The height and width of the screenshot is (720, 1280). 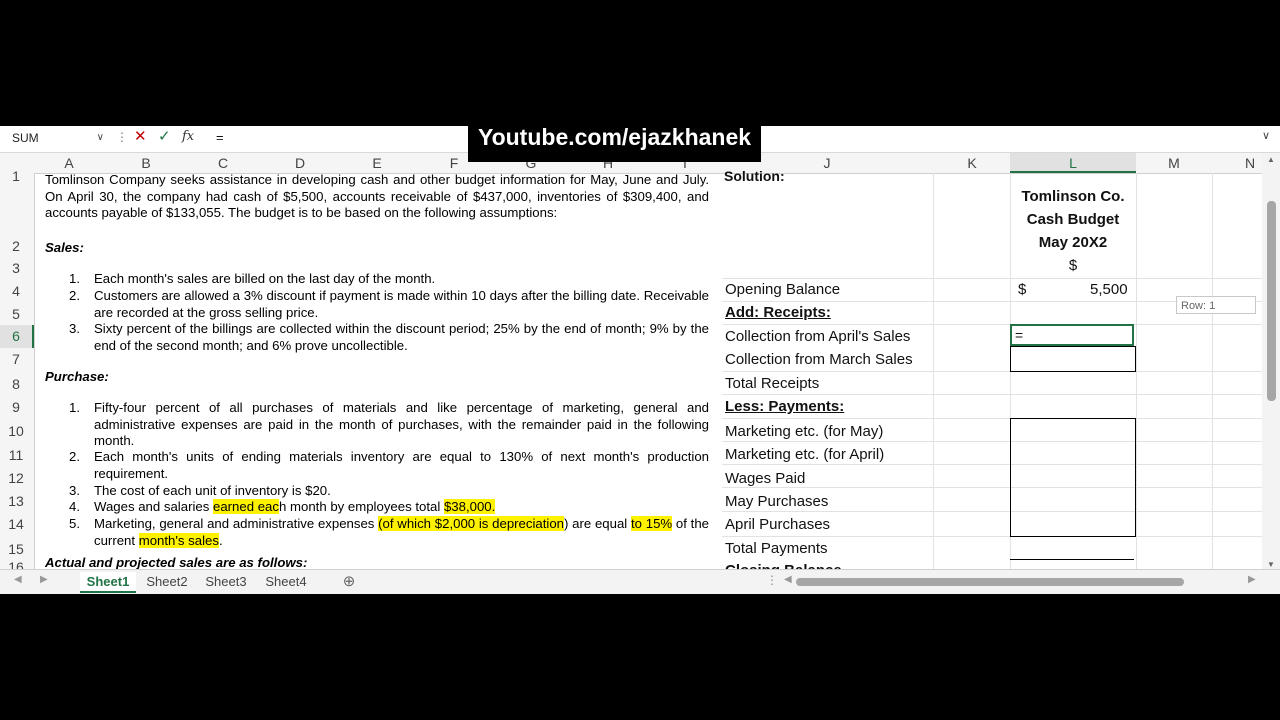 I want to click on row-header-7: 7, so click(x=16, y=359).